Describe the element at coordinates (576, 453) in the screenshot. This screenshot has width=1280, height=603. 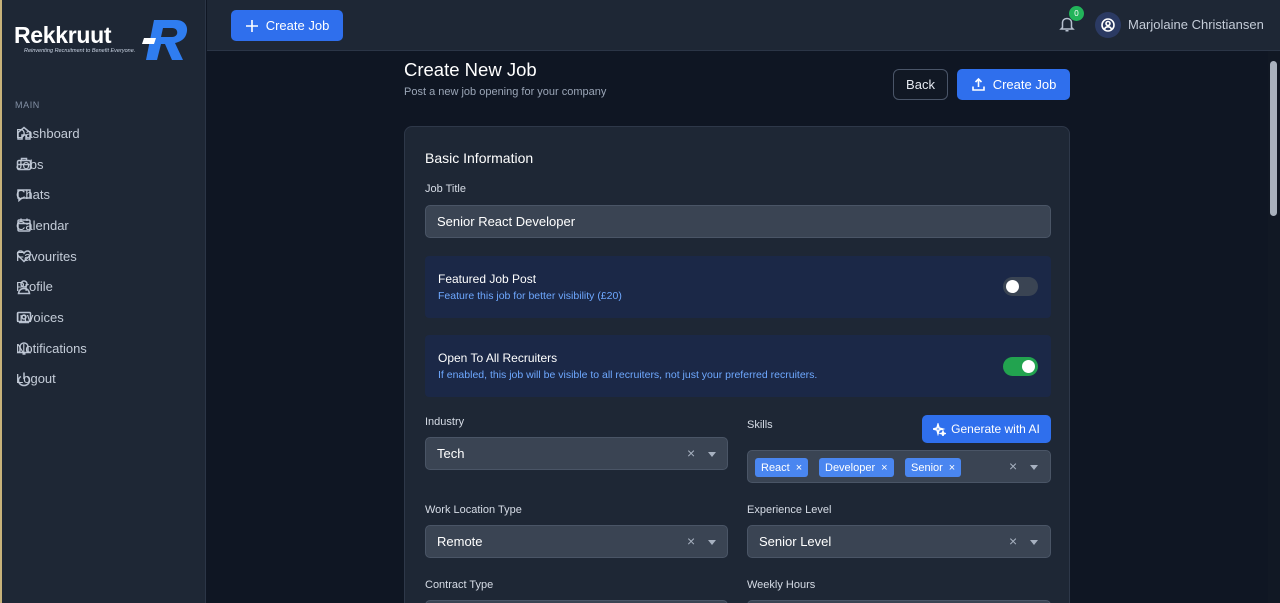
I see `industry-select: Tech ×` at that location.